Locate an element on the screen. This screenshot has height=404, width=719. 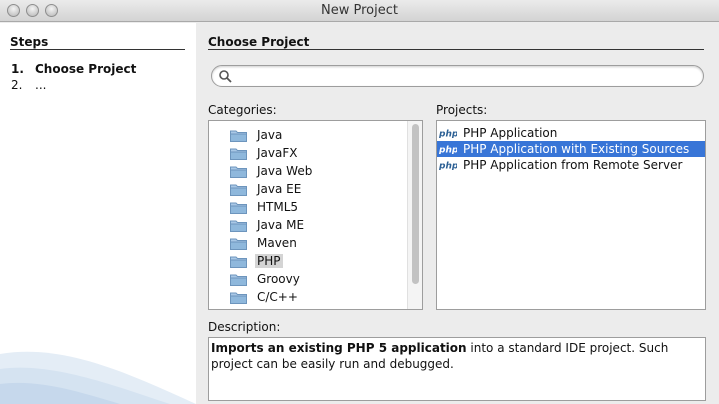
category-item: C/C++ is located at coordinates (265, 297).